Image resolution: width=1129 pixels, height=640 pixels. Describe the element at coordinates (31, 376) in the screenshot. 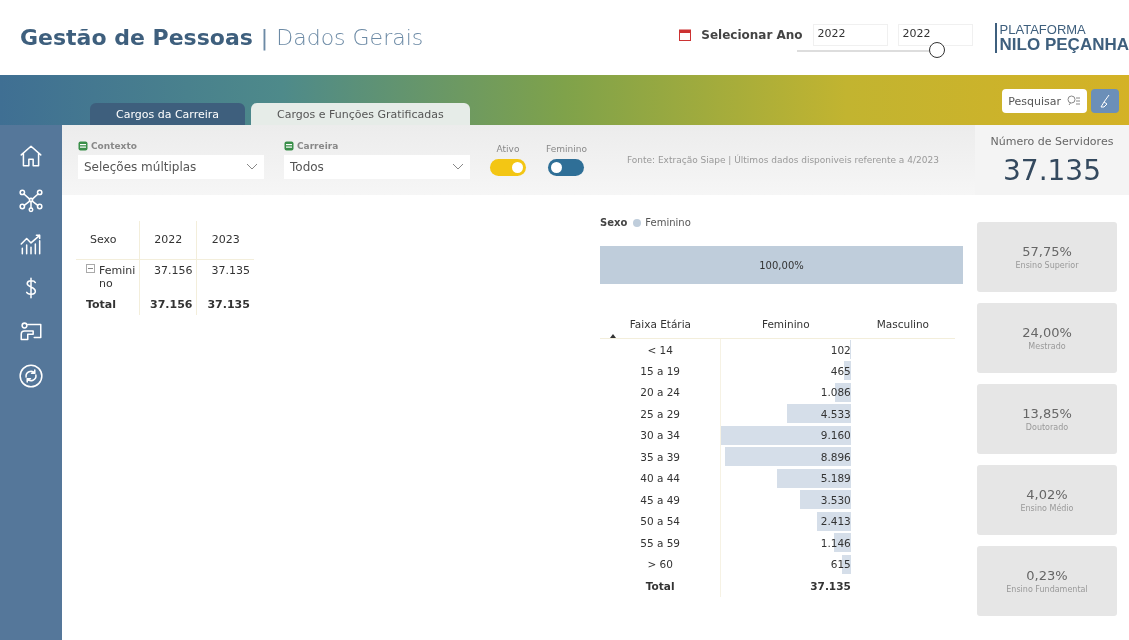

I see `refresh-icon` at that location.